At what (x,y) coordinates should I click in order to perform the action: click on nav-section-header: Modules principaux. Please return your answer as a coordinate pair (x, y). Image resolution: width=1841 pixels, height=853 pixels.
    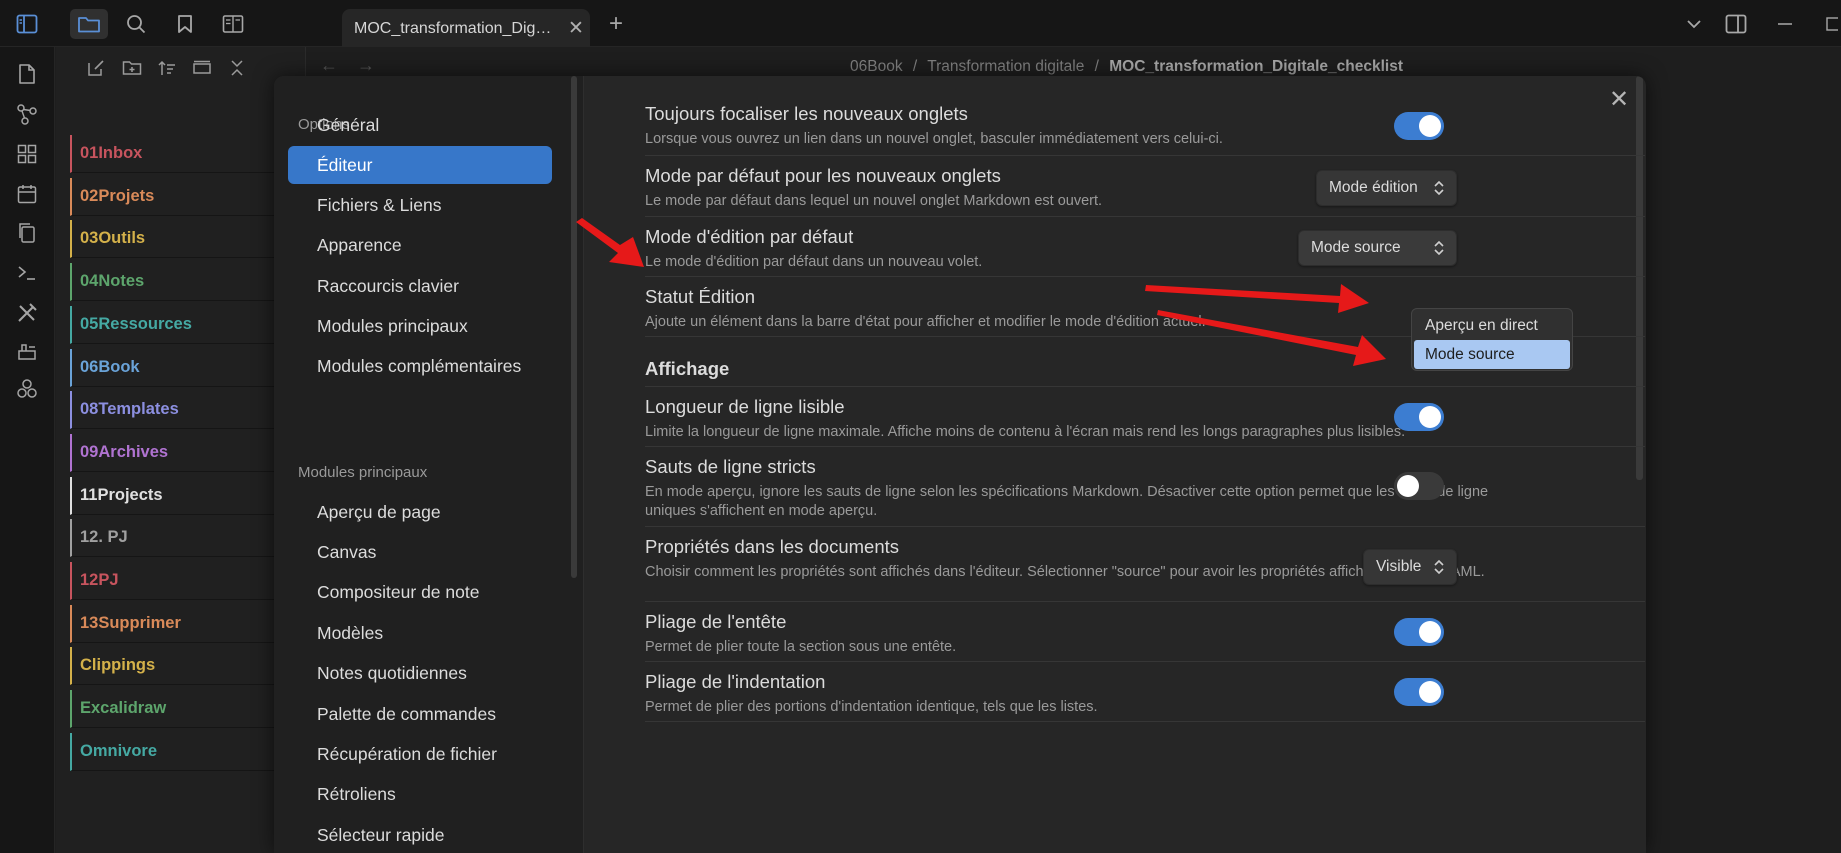
    Looking at the image, I should click on (363, 472).